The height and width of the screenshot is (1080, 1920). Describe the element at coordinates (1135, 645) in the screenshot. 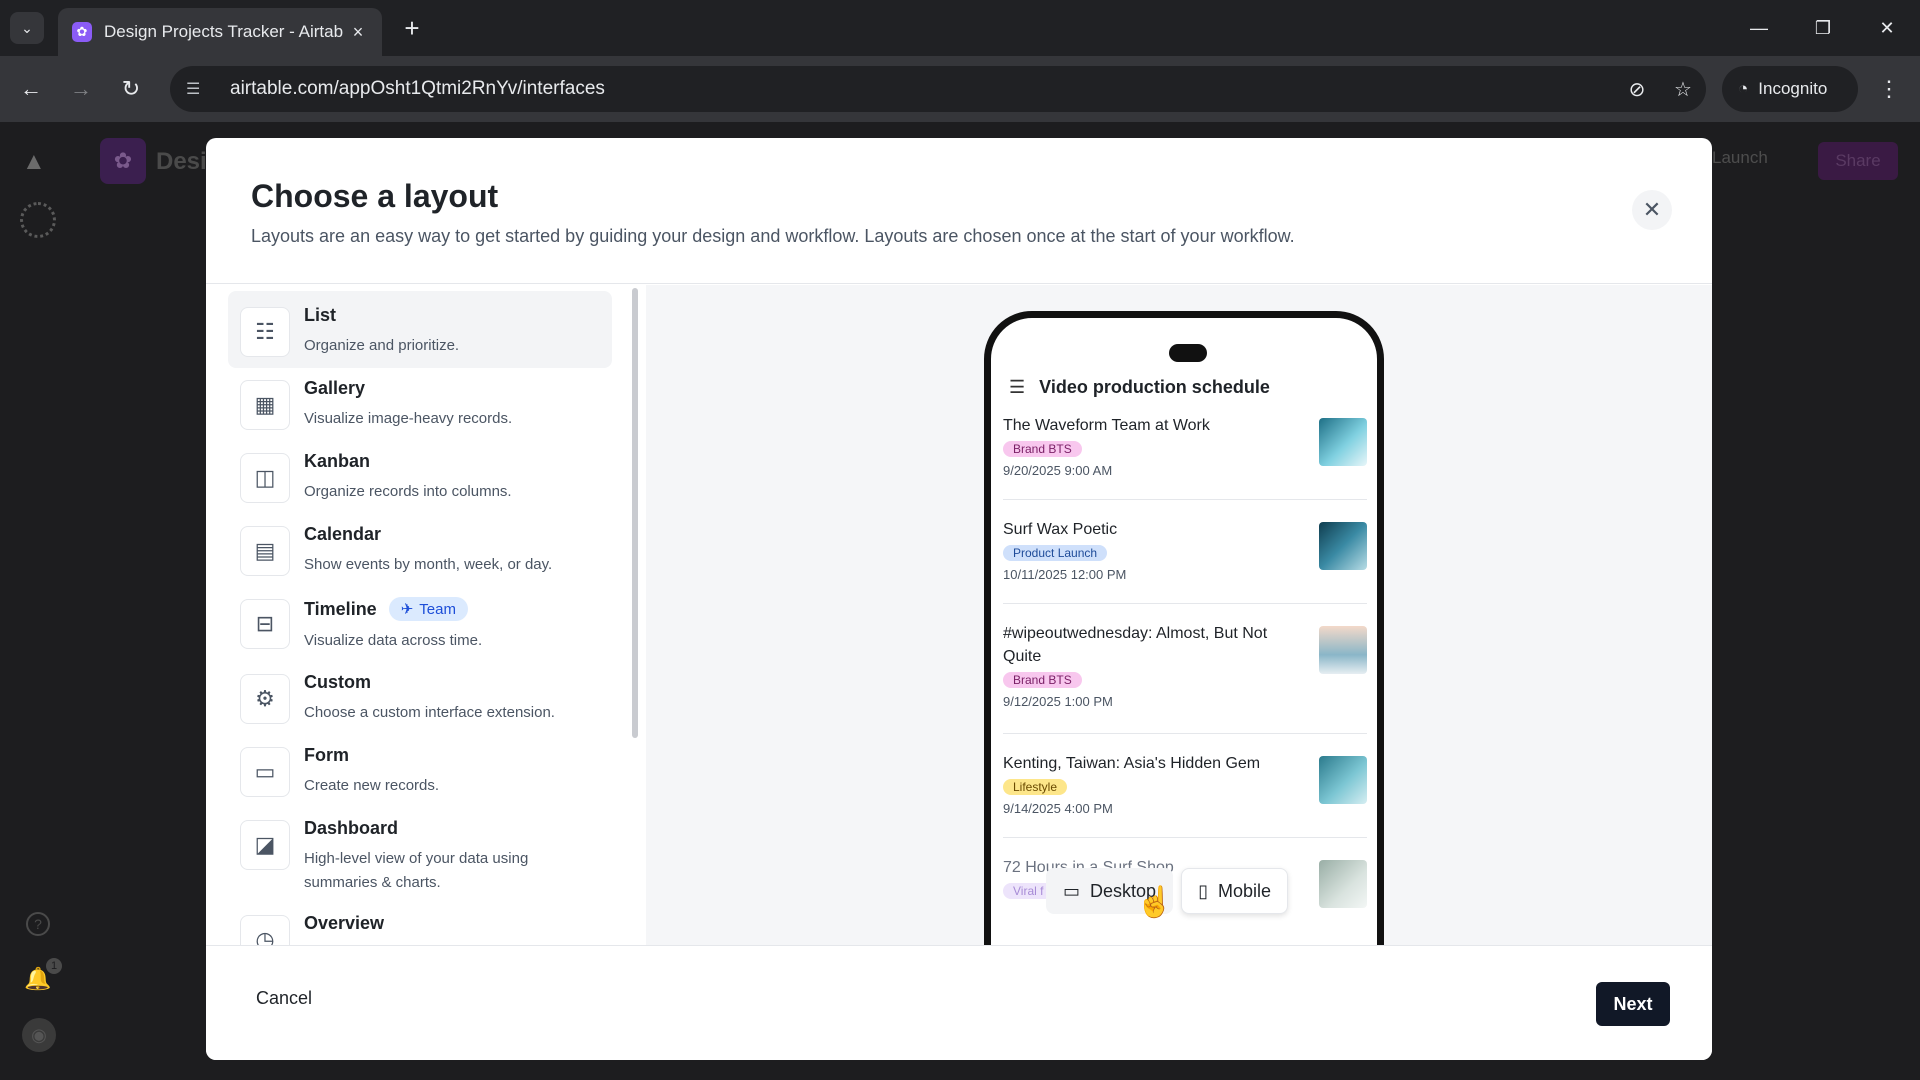

I see `record-title: #wipeoutwednesday: Almost, But Not Quite` at that location.